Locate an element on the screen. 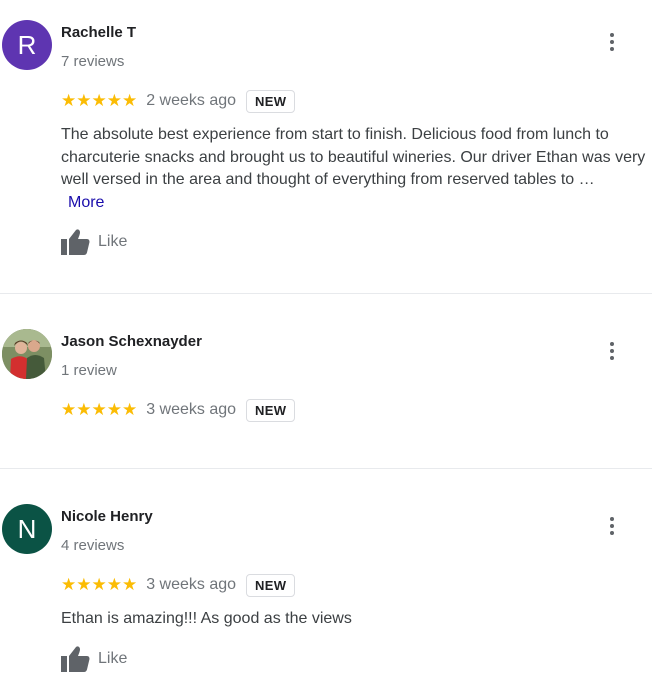  review-body: Ethan is amazing!!! As good as the views is located at coordinates (206, 618).